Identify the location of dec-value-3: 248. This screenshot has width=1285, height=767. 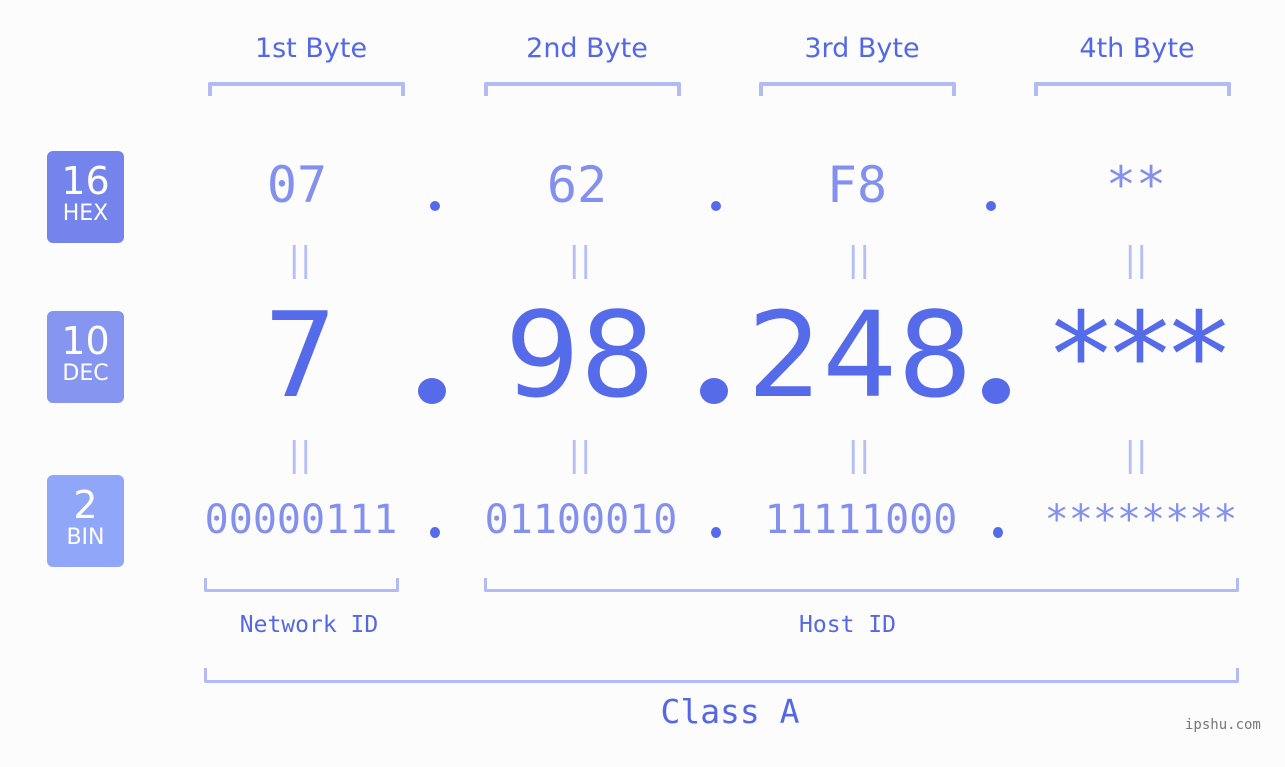
(860, 355).